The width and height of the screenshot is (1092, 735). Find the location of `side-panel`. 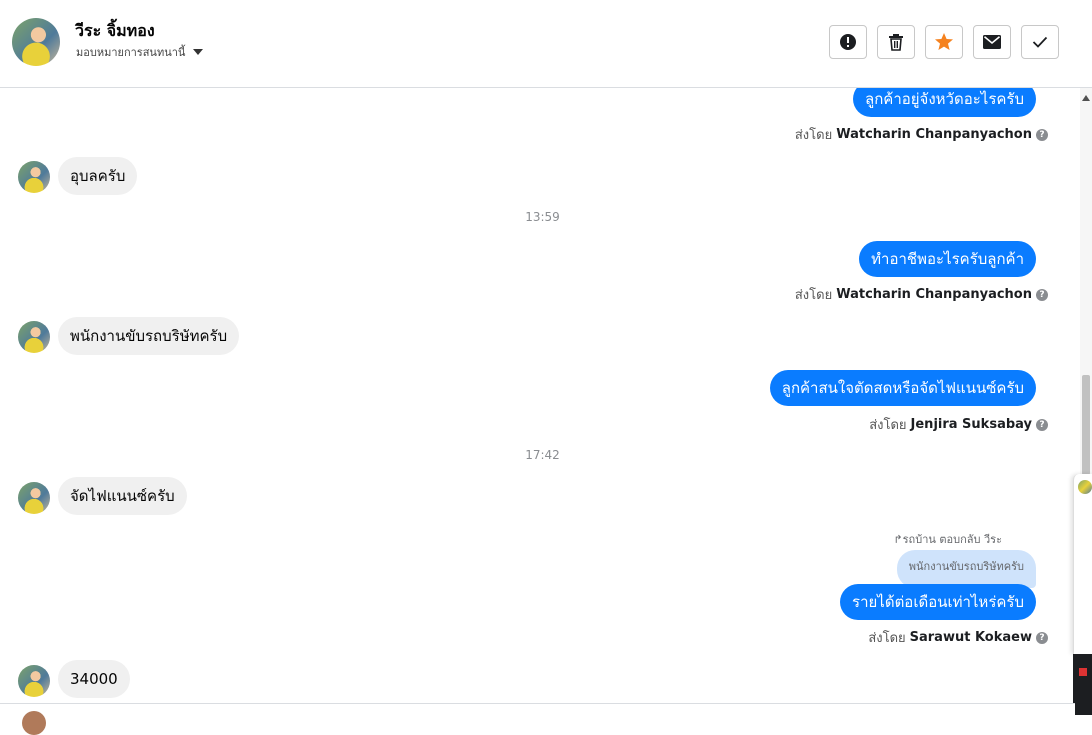

side-panel is located at coordinates (1082, 564).